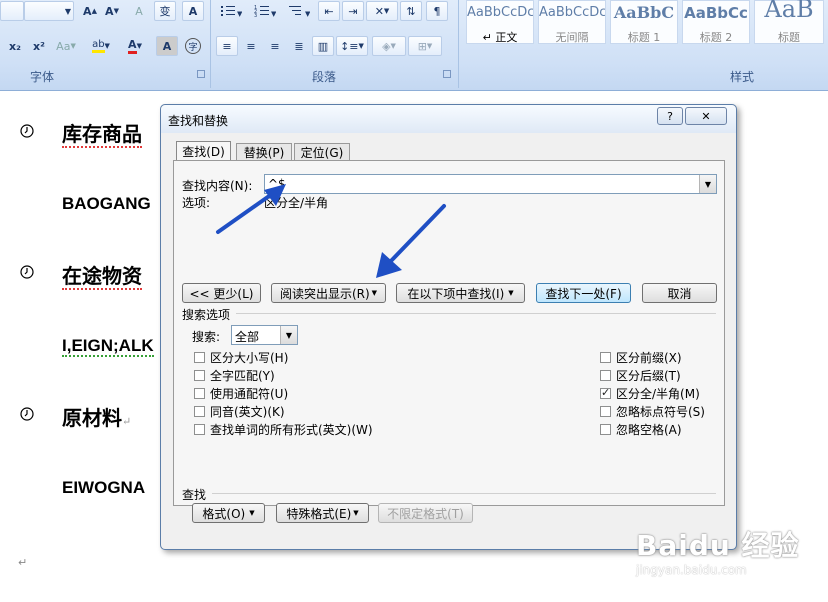 The height and width of the screenshot is (602, 828). What do you see at coordinates (198, 121) in the screenshot?
I see `dialog-title: 查找和替换` at bounding box center [198, 121].